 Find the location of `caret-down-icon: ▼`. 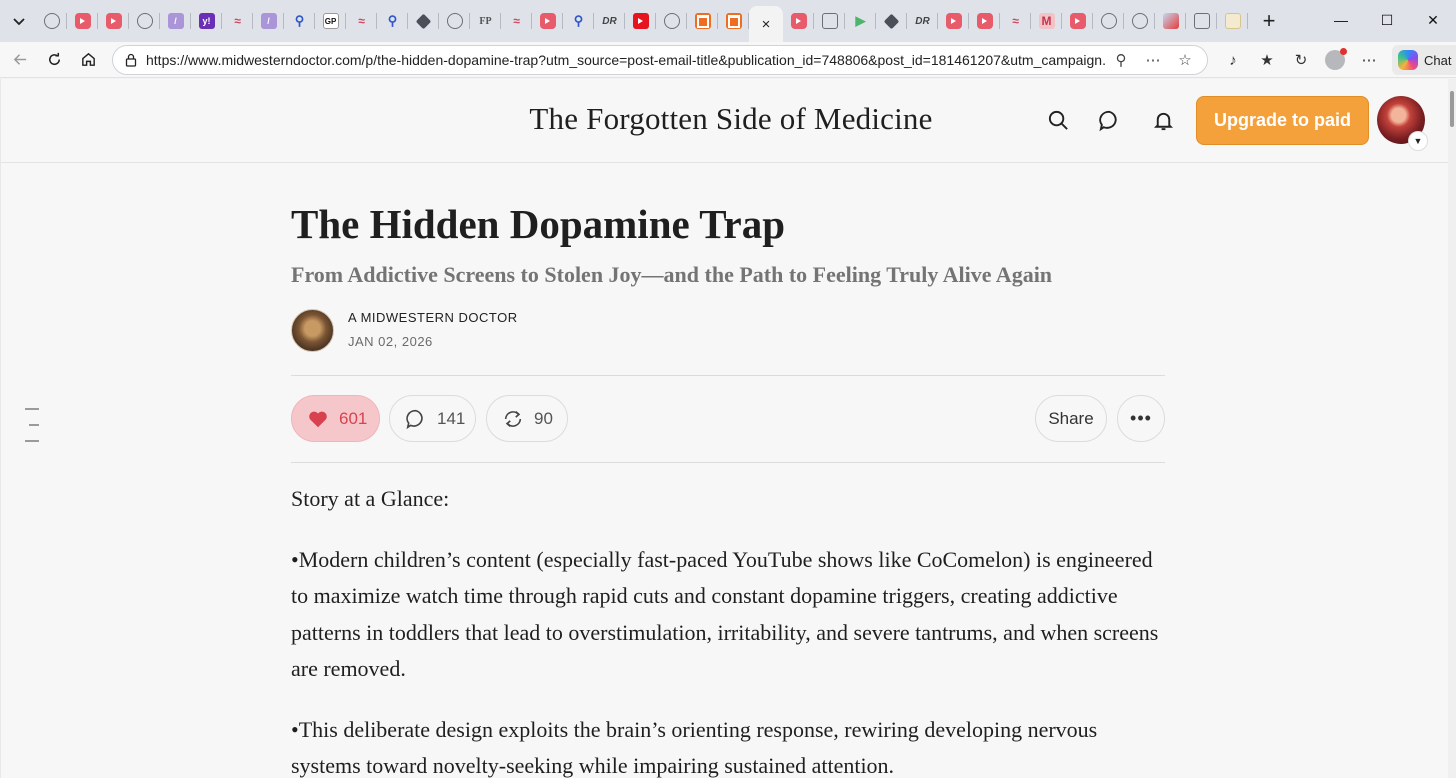

caret-down-icon: ▼ is located at coordinates (1418, 141).